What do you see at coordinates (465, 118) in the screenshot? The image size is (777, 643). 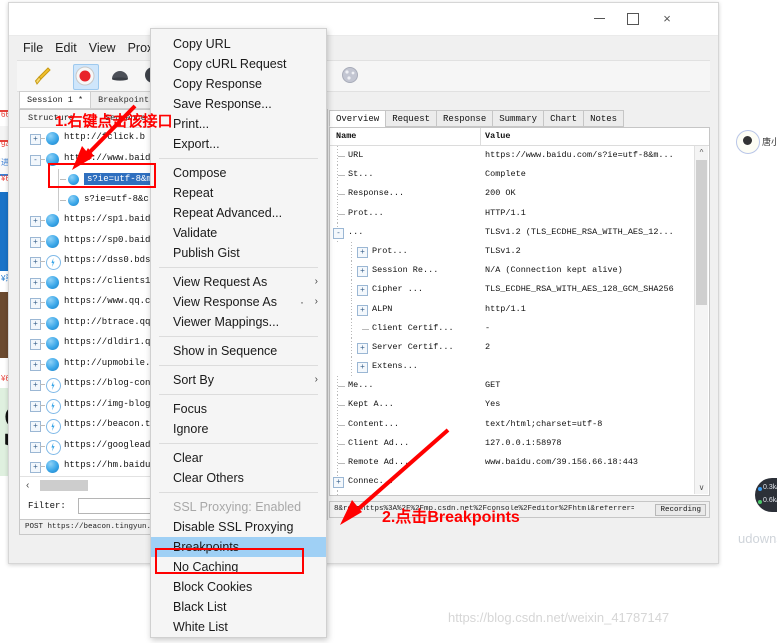 I see `detail-tab-response: Response` at bounding box center [465, 118].